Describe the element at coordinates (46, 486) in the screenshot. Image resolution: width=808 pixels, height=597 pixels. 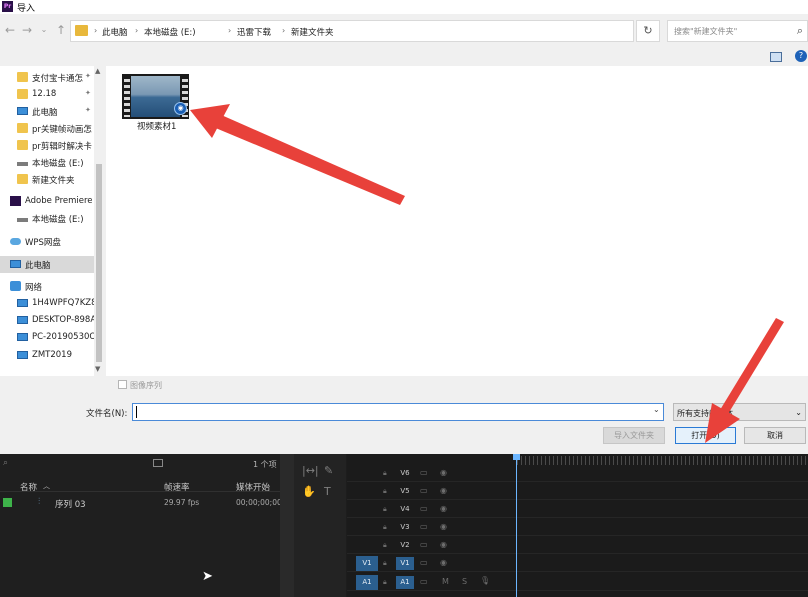
I see `sort-ascending-icon: ︿` at that location.